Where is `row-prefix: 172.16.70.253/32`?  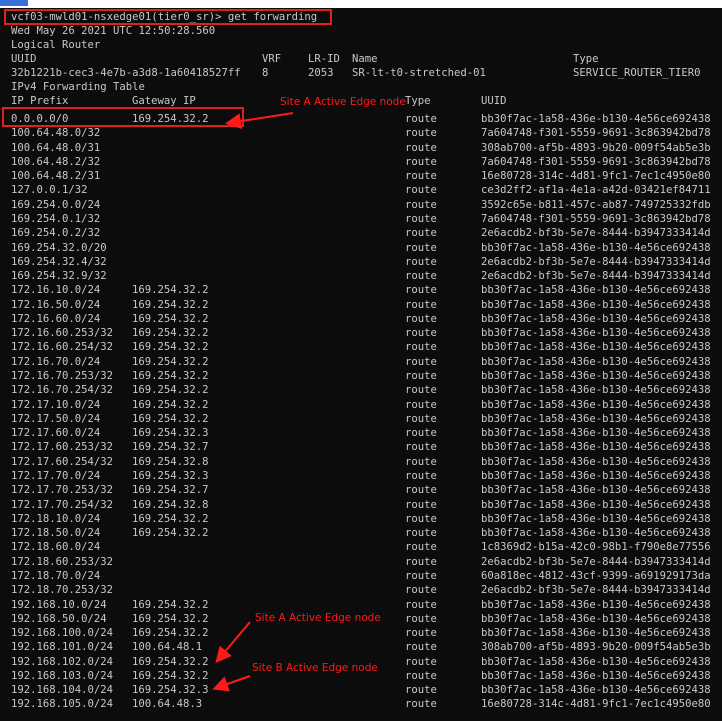 row-prefix: 172.16.70.253/32 is located at coordinates (62, 376).